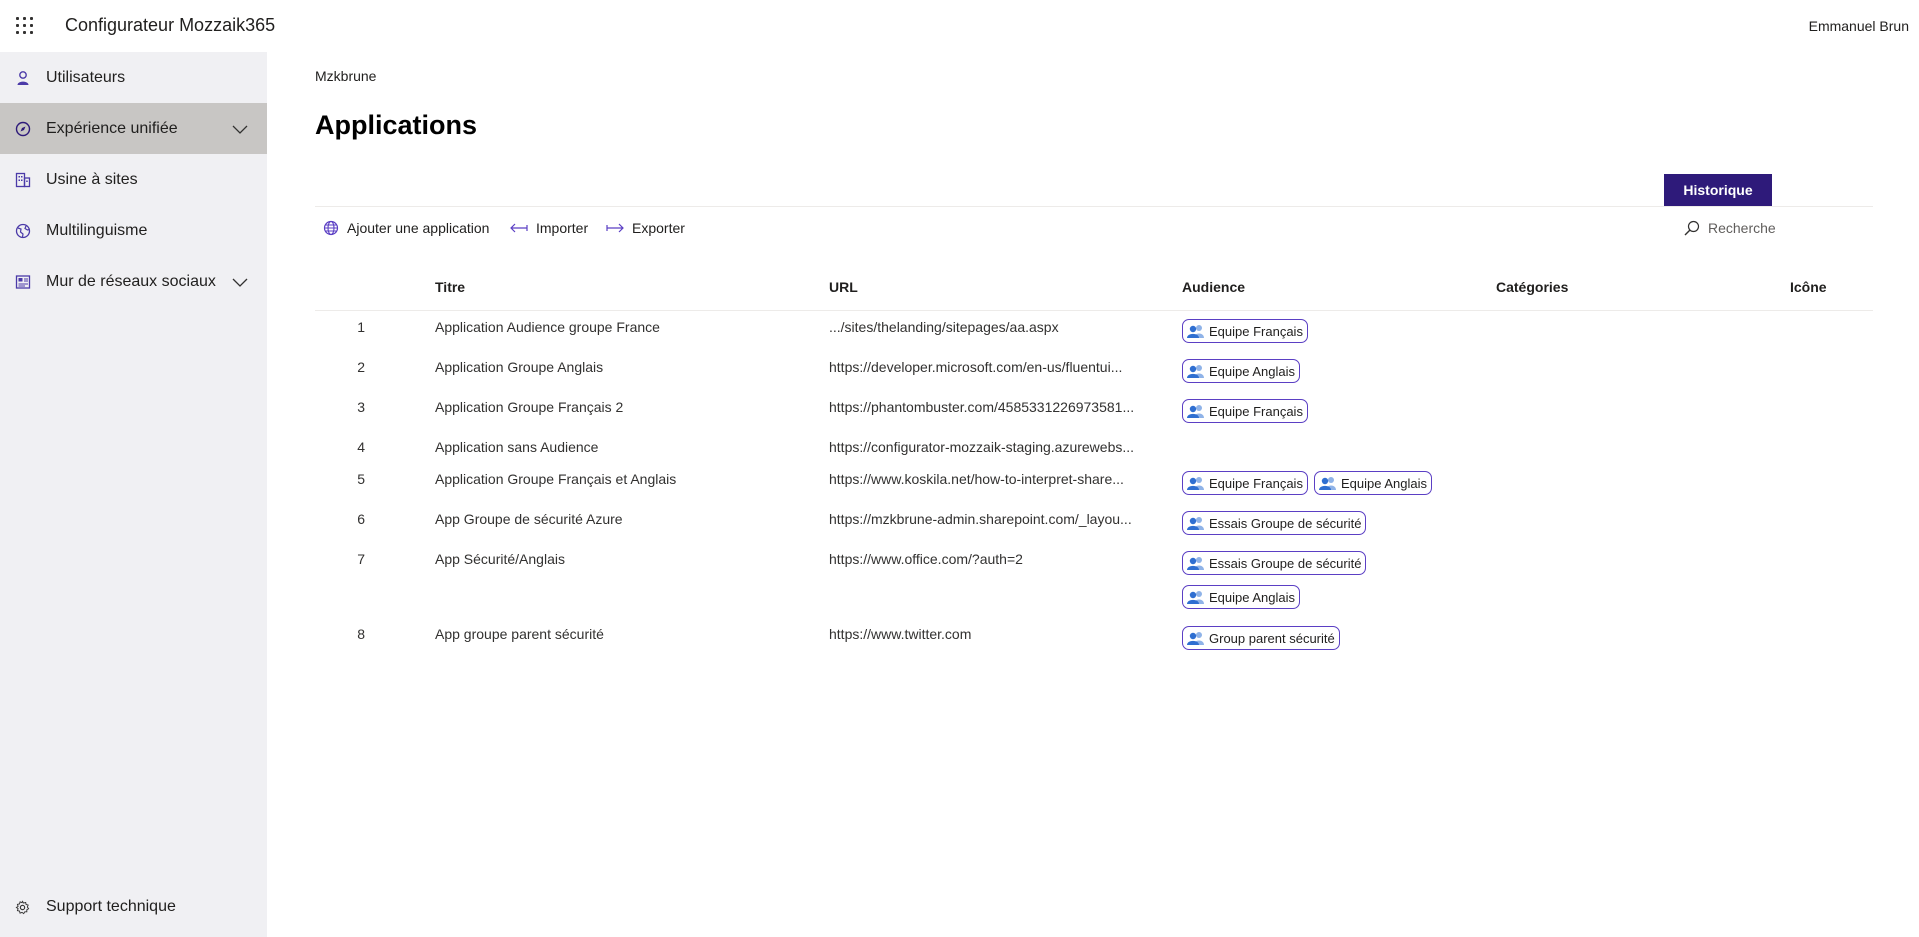 Image resolution: width=1919 pixels, height=937 pixels. I want to click on sidebar-item-label: Usine à sites, so click(92, 179).